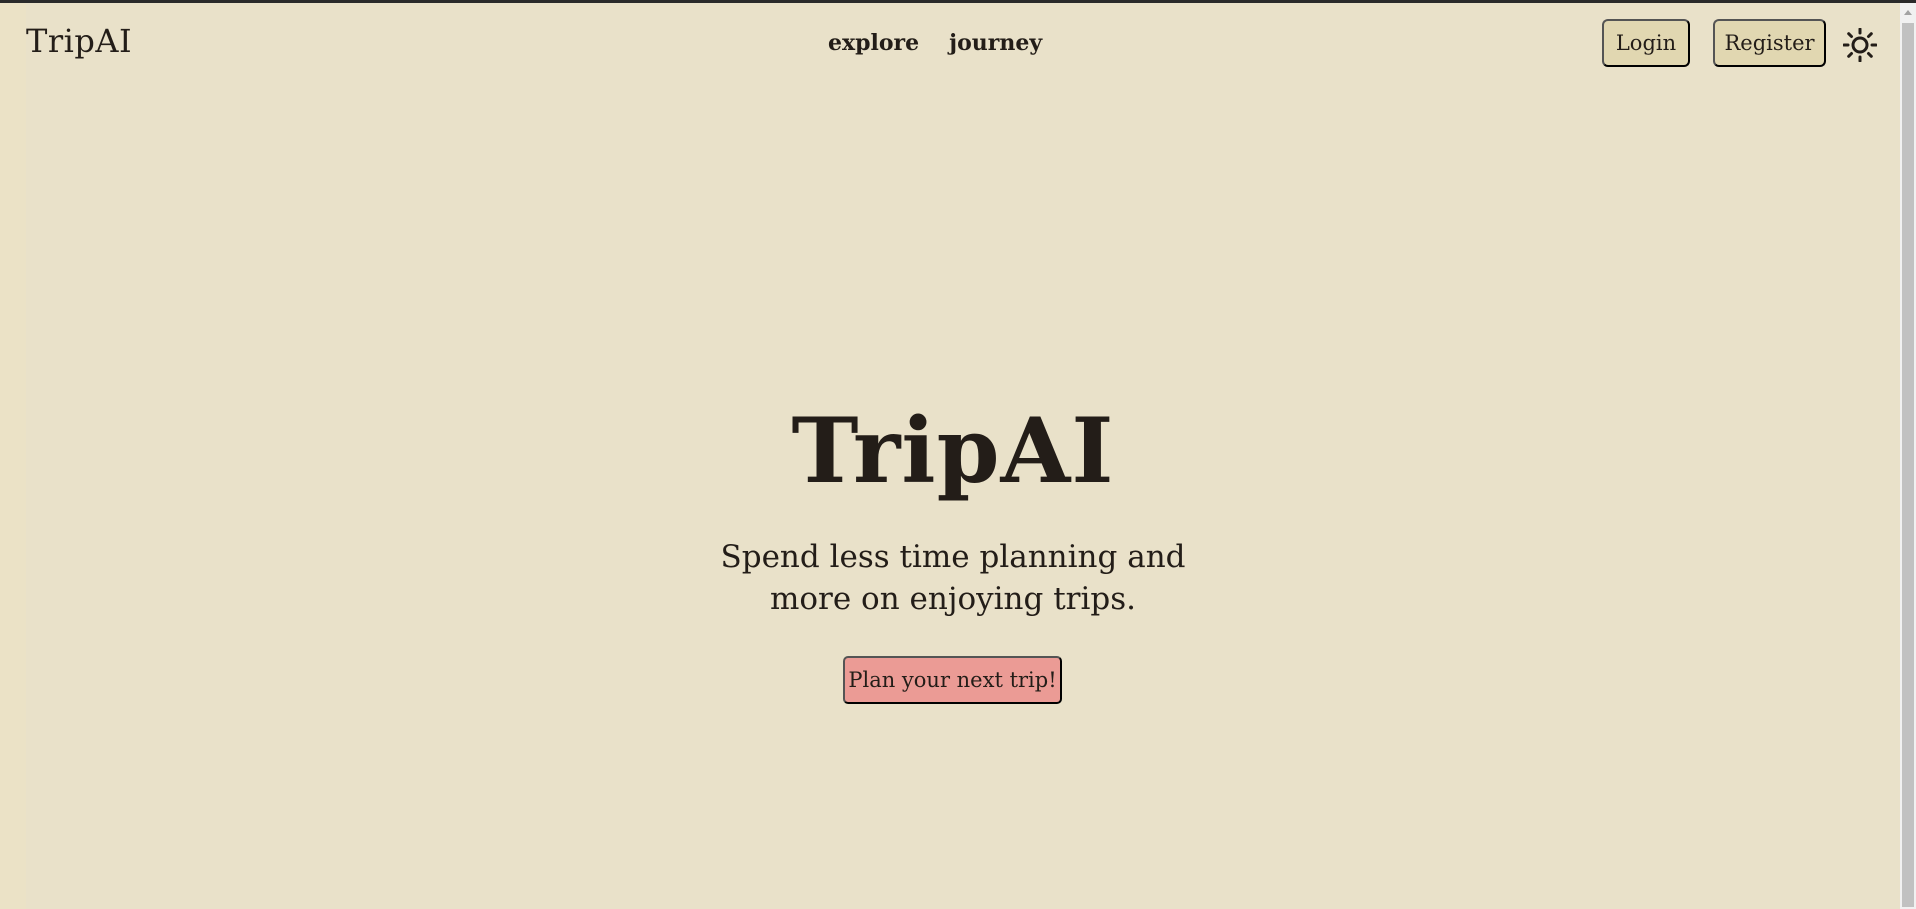  Describe the element at coordinates (953, 451) in the screenshot. I see `hero-title: TripAI` at that location.